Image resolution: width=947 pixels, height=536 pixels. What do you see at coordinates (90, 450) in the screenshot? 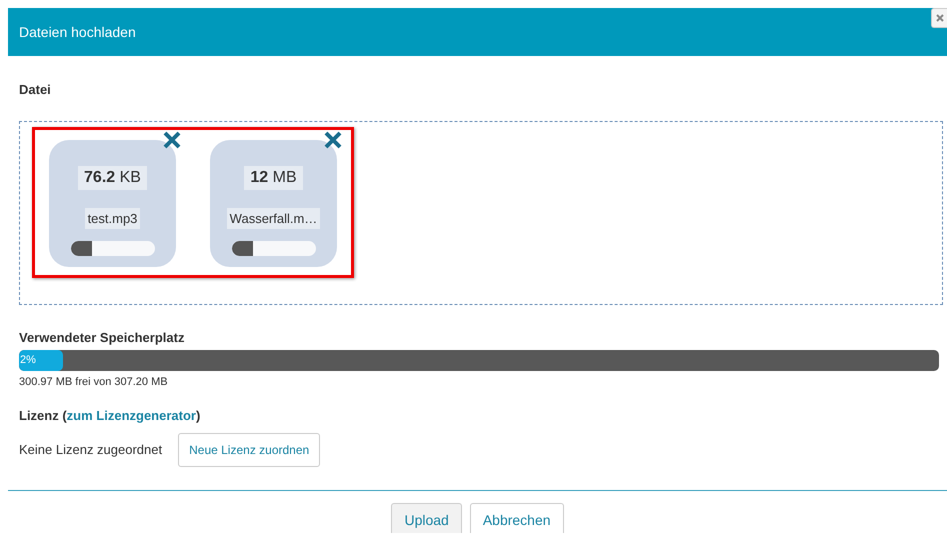
I see `license-status: Keine Lizenz zugeordnet` at bounding box center [90, 450].